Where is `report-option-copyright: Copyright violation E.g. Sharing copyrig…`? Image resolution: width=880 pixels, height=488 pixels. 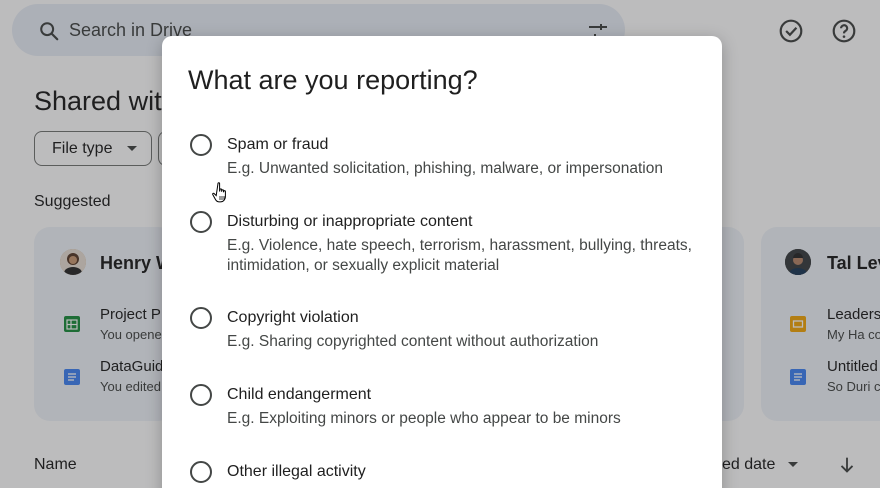 report-option-copyright: Copyright violation E.g. Sharing copyrig… is located at coordinates (448, 332).